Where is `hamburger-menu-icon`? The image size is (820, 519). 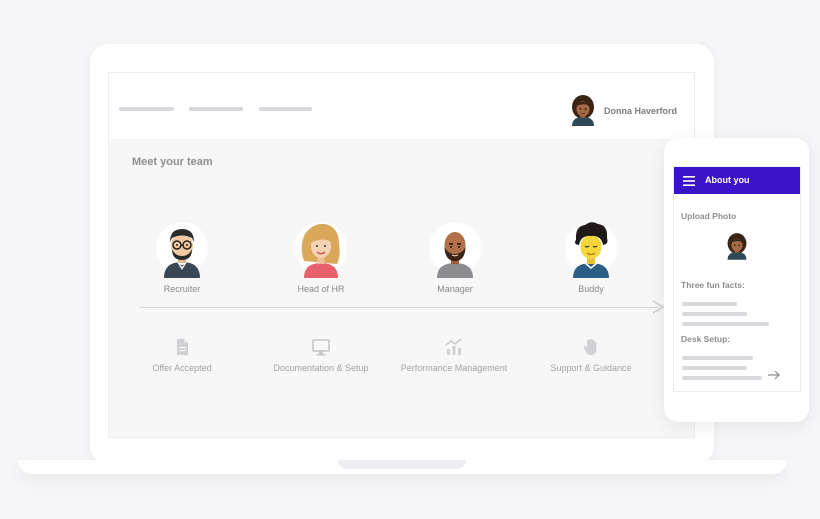 hamburger-menu-icon is located at coordinates (689, 181).